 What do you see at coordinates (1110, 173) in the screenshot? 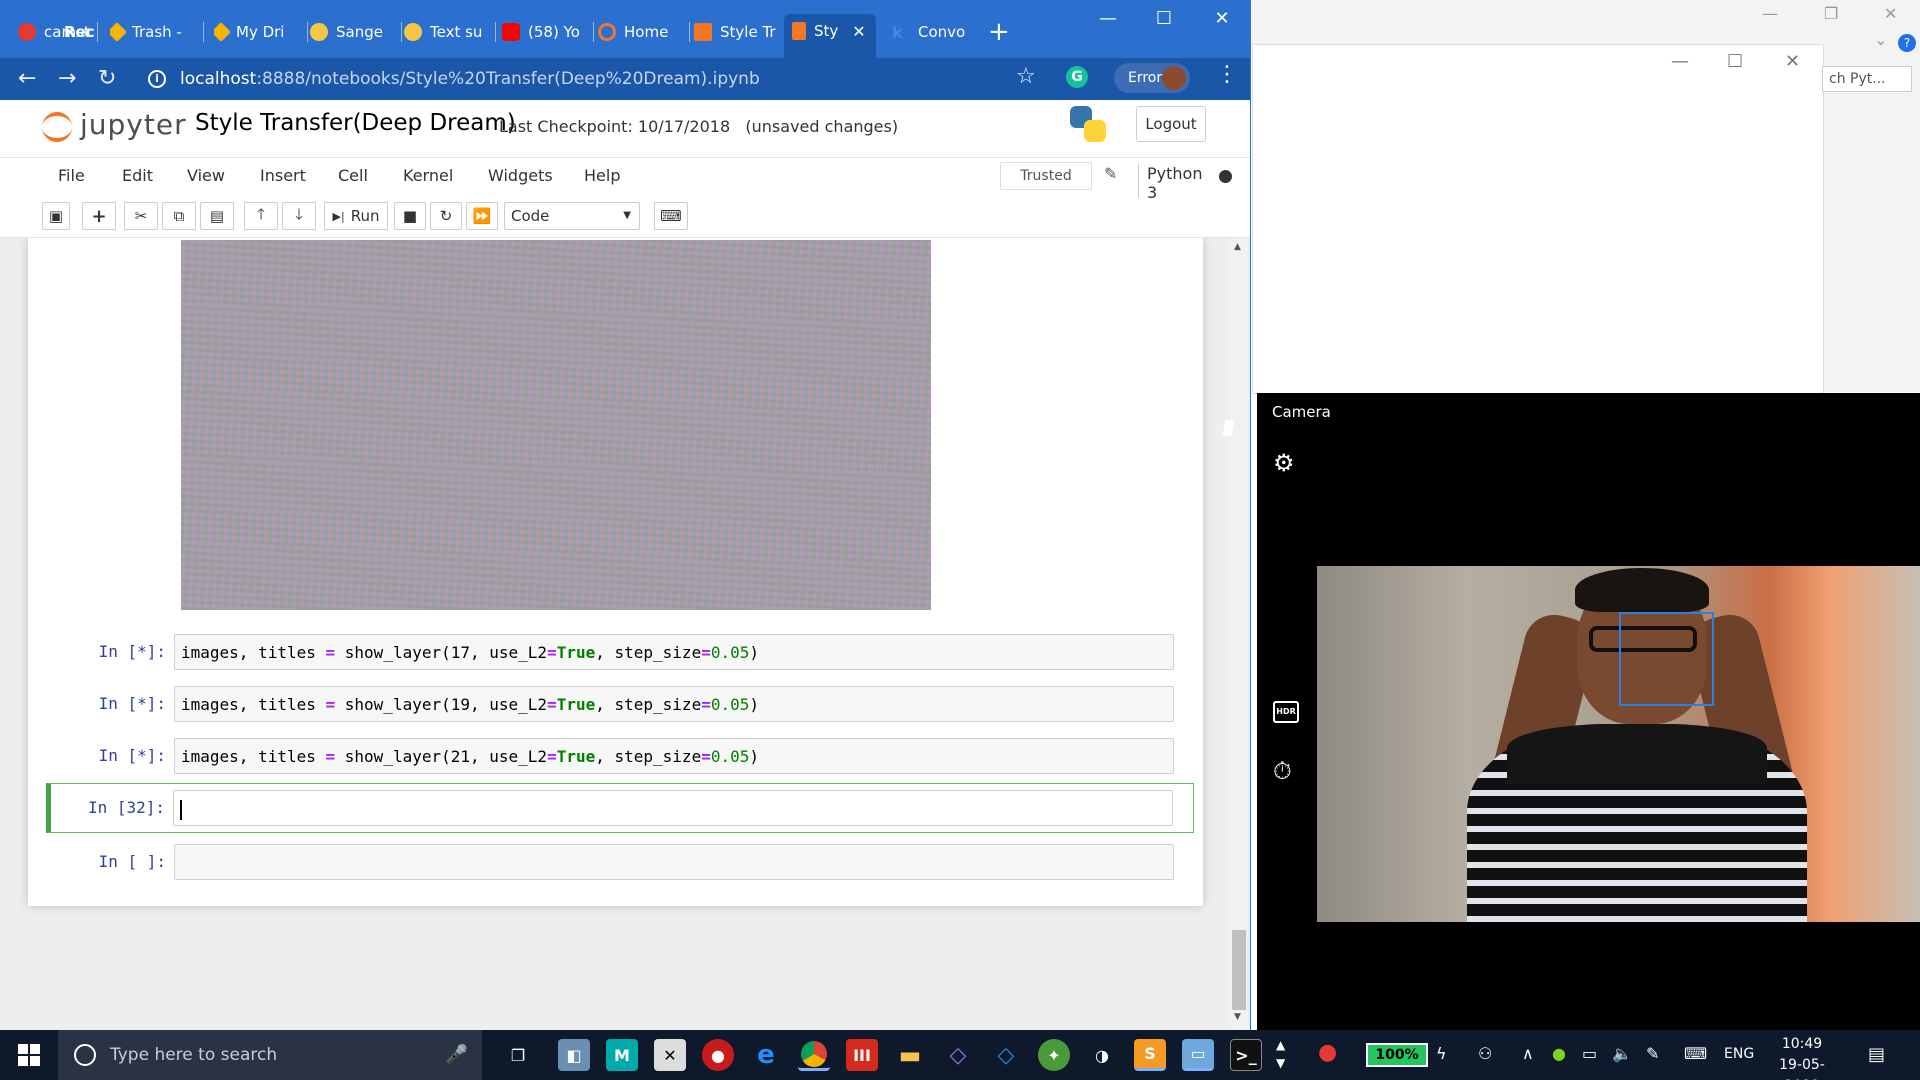
I see `edit-pencil-icon: ✎` at bounding box center [1110, 173].